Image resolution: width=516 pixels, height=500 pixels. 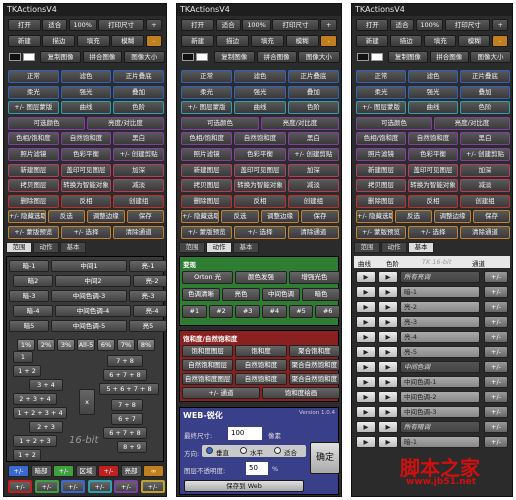 I want to click on row-label: 亮-5, so click(x=440, y=352).